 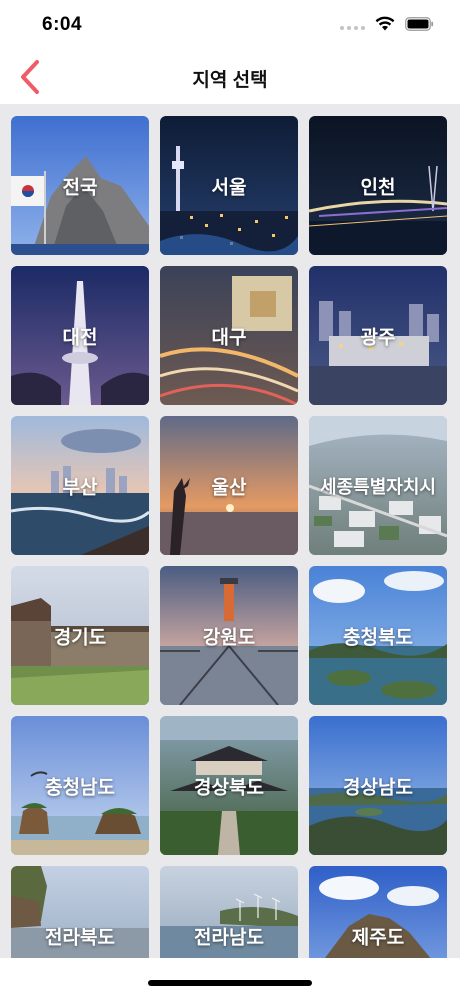 I want to click on region-label: 부산, so click(x=80, y=487).